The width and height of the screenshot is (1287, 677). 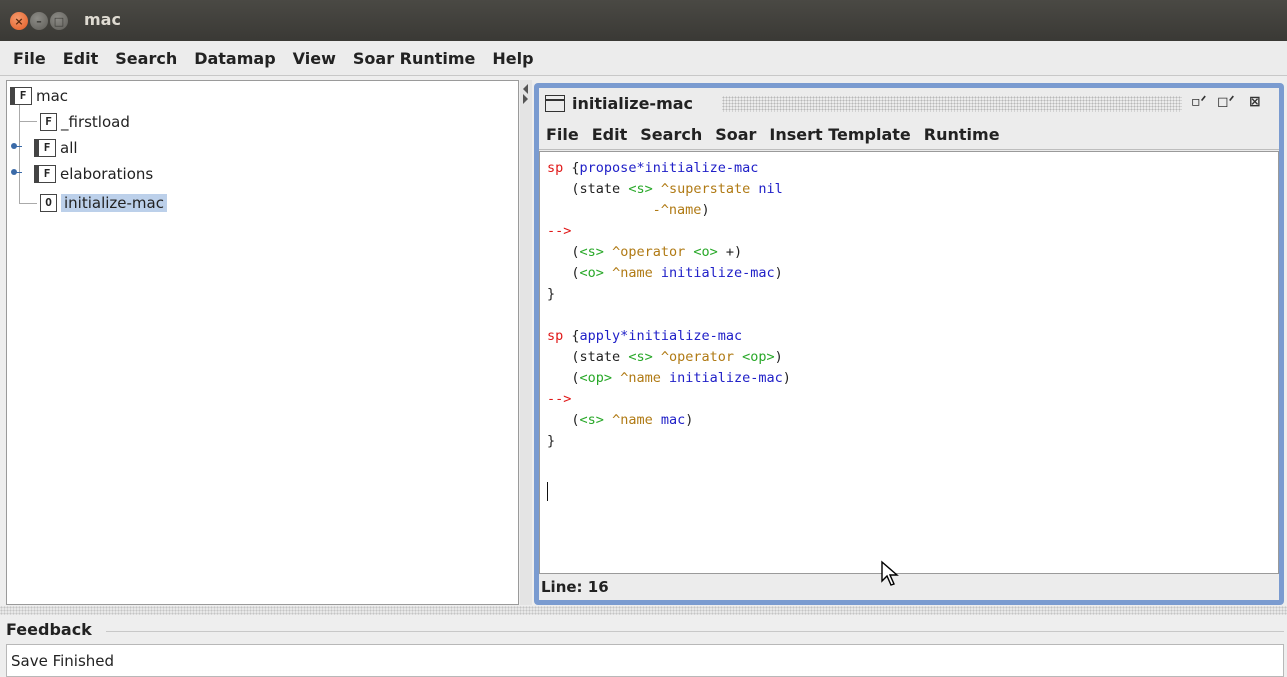 What do you see at coordinates (653, 168) in the screenshot?
I see `code-line: sp {propose*initialize-mac` at bounding box center [653, 168].